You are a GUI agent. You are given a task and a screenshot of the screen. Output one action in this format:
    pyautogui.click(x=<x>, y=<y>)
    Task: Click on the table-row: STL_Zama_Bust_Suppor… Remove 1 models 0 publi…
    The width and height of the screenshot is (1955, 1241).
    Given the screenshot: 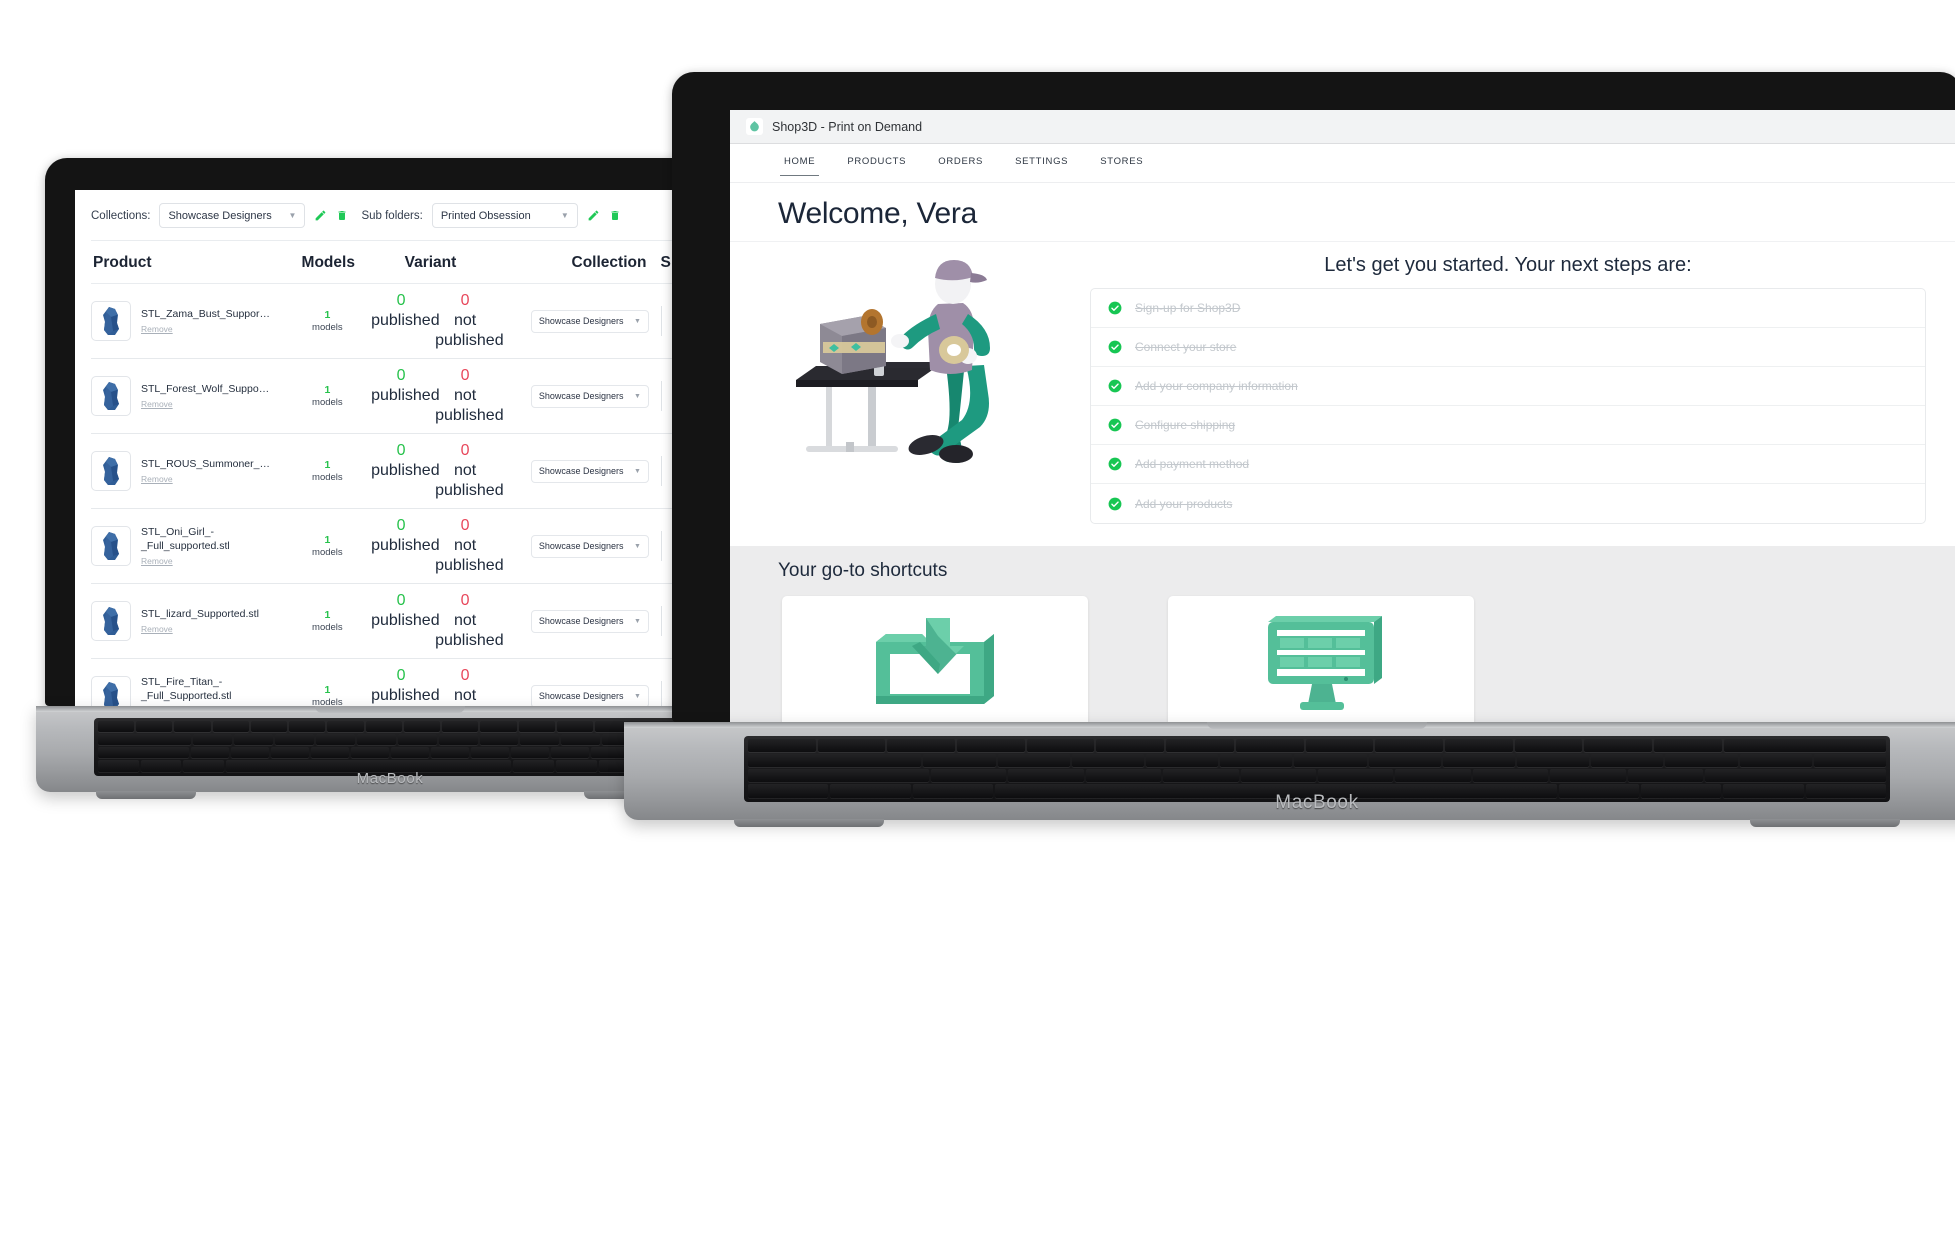 What is the action you would take?
    pyautogui.click(x=395, y=321)
    